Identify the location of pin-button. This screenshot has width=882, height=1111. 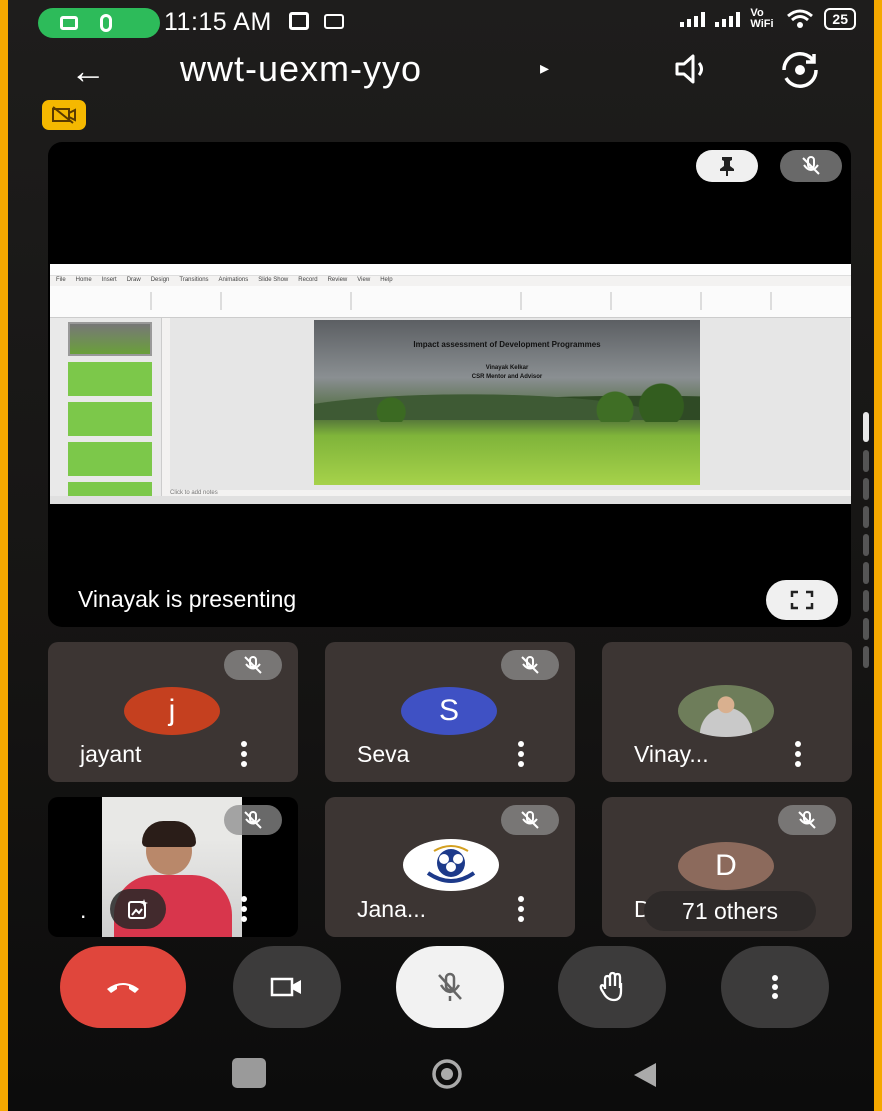
(727, 166).